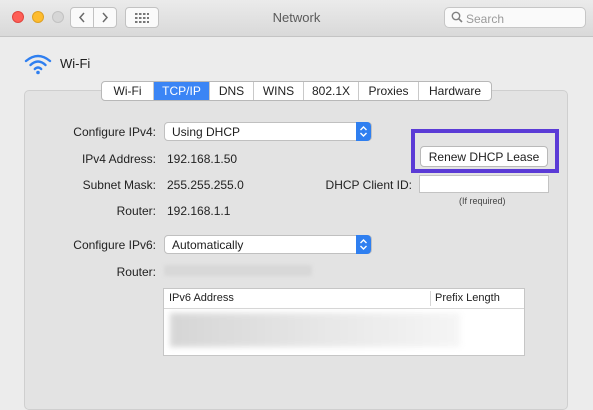 This screenshot has height=410, width=593. I want to click on column-header-prefix-length: Prefix Length, so click(467, 298).